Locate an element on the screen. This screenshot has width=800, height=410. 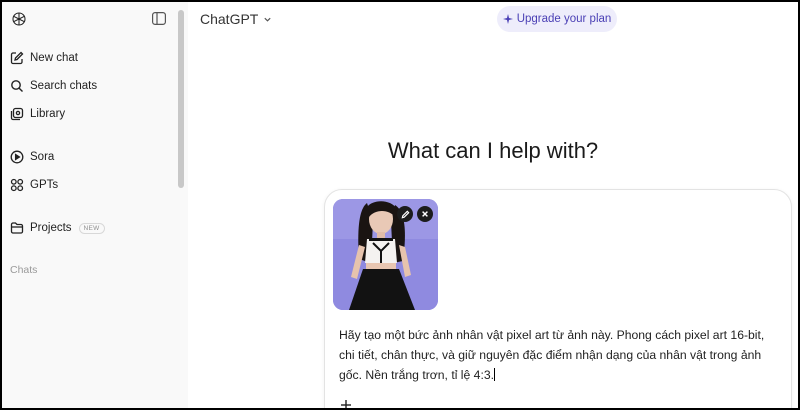
edit-icon is located at coordinates (17, 58).